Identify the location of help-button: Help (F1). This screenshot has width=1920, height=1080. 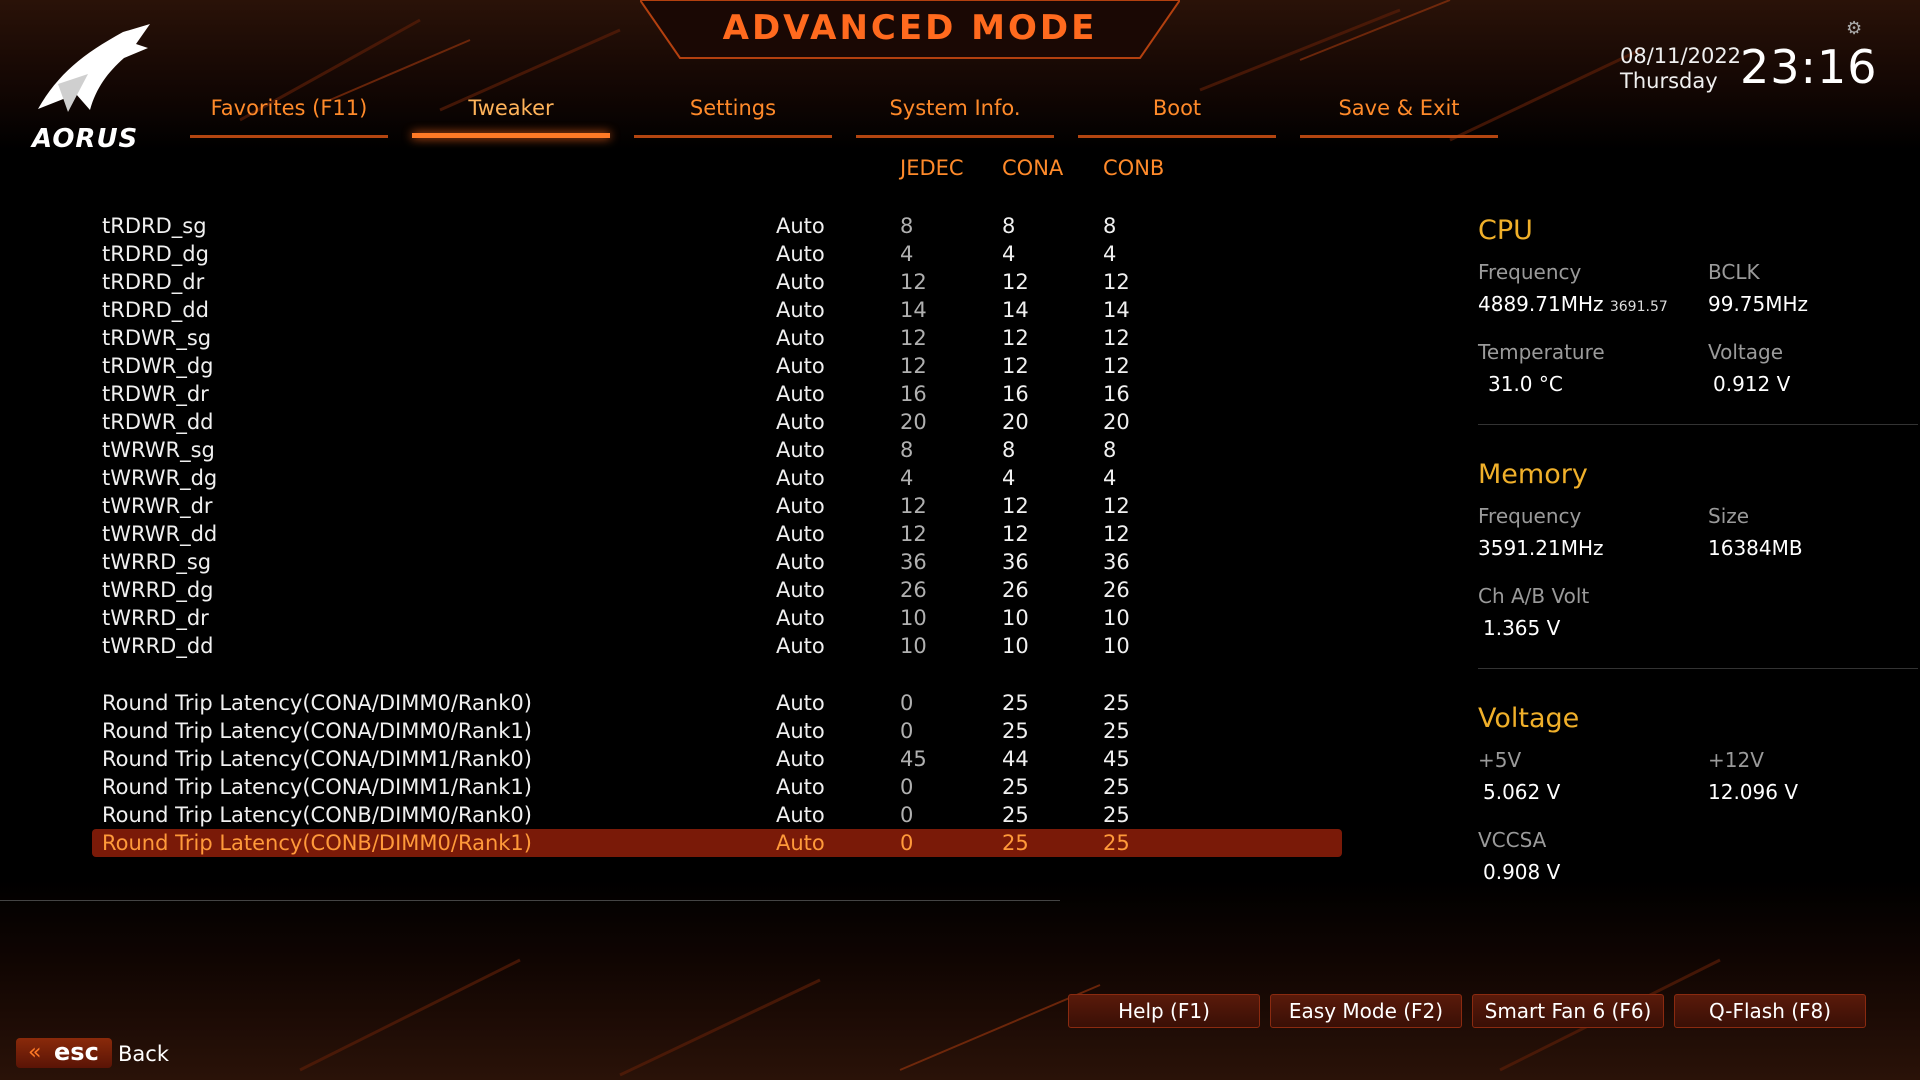
(1164, 1011).